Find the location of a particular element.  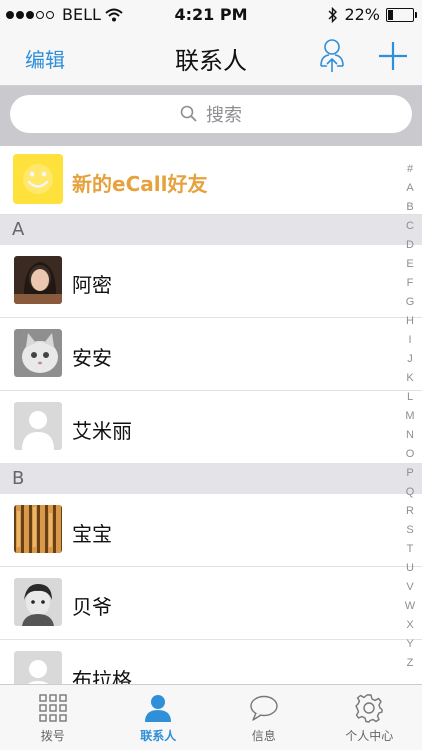

tab-messages: 信息 is located at coordinates (264, 717).